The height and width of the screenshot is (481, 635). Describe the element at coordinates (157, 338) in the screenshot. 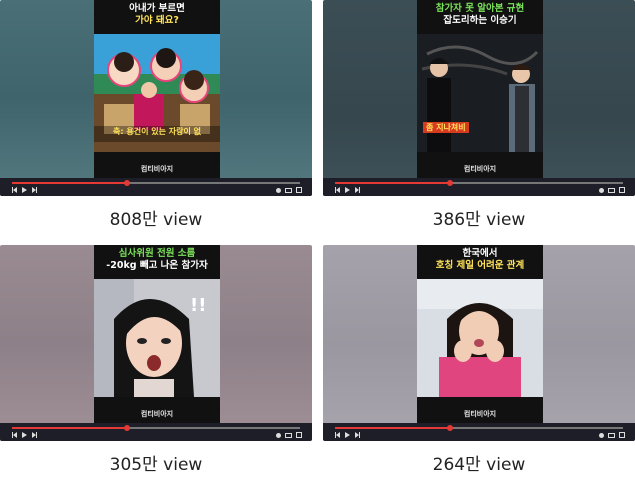

I see `thumbnail-image: !!` at that location.